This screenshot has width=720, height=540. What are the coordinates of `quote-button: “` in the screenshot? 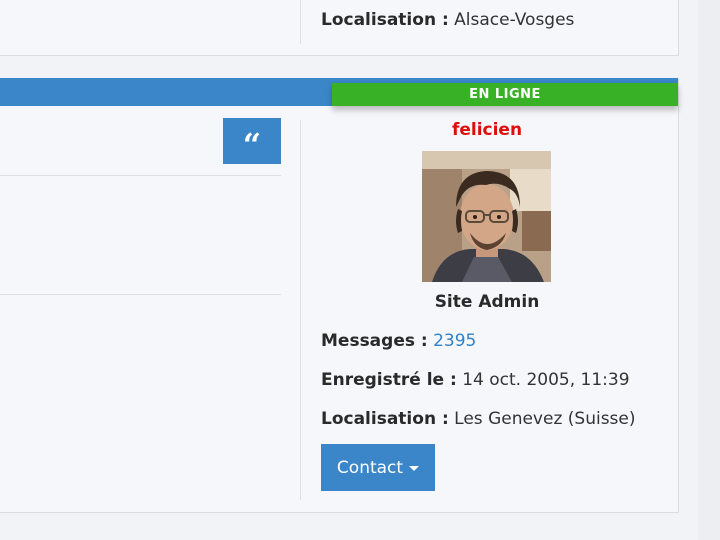 It's located at (252, 141).